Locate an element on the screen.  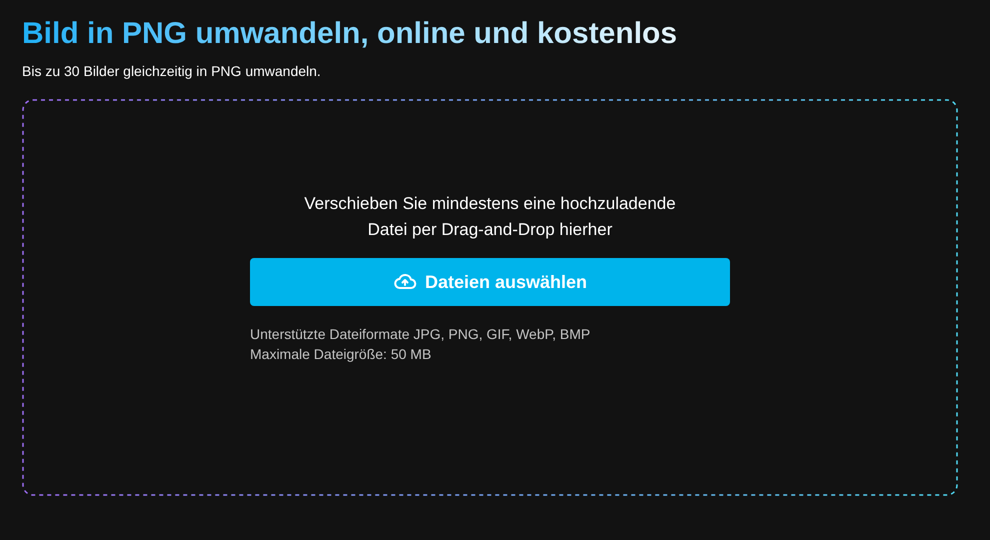
format-note: Maximale Dateigröße: 50 MB is located at coordinates (341, 354).